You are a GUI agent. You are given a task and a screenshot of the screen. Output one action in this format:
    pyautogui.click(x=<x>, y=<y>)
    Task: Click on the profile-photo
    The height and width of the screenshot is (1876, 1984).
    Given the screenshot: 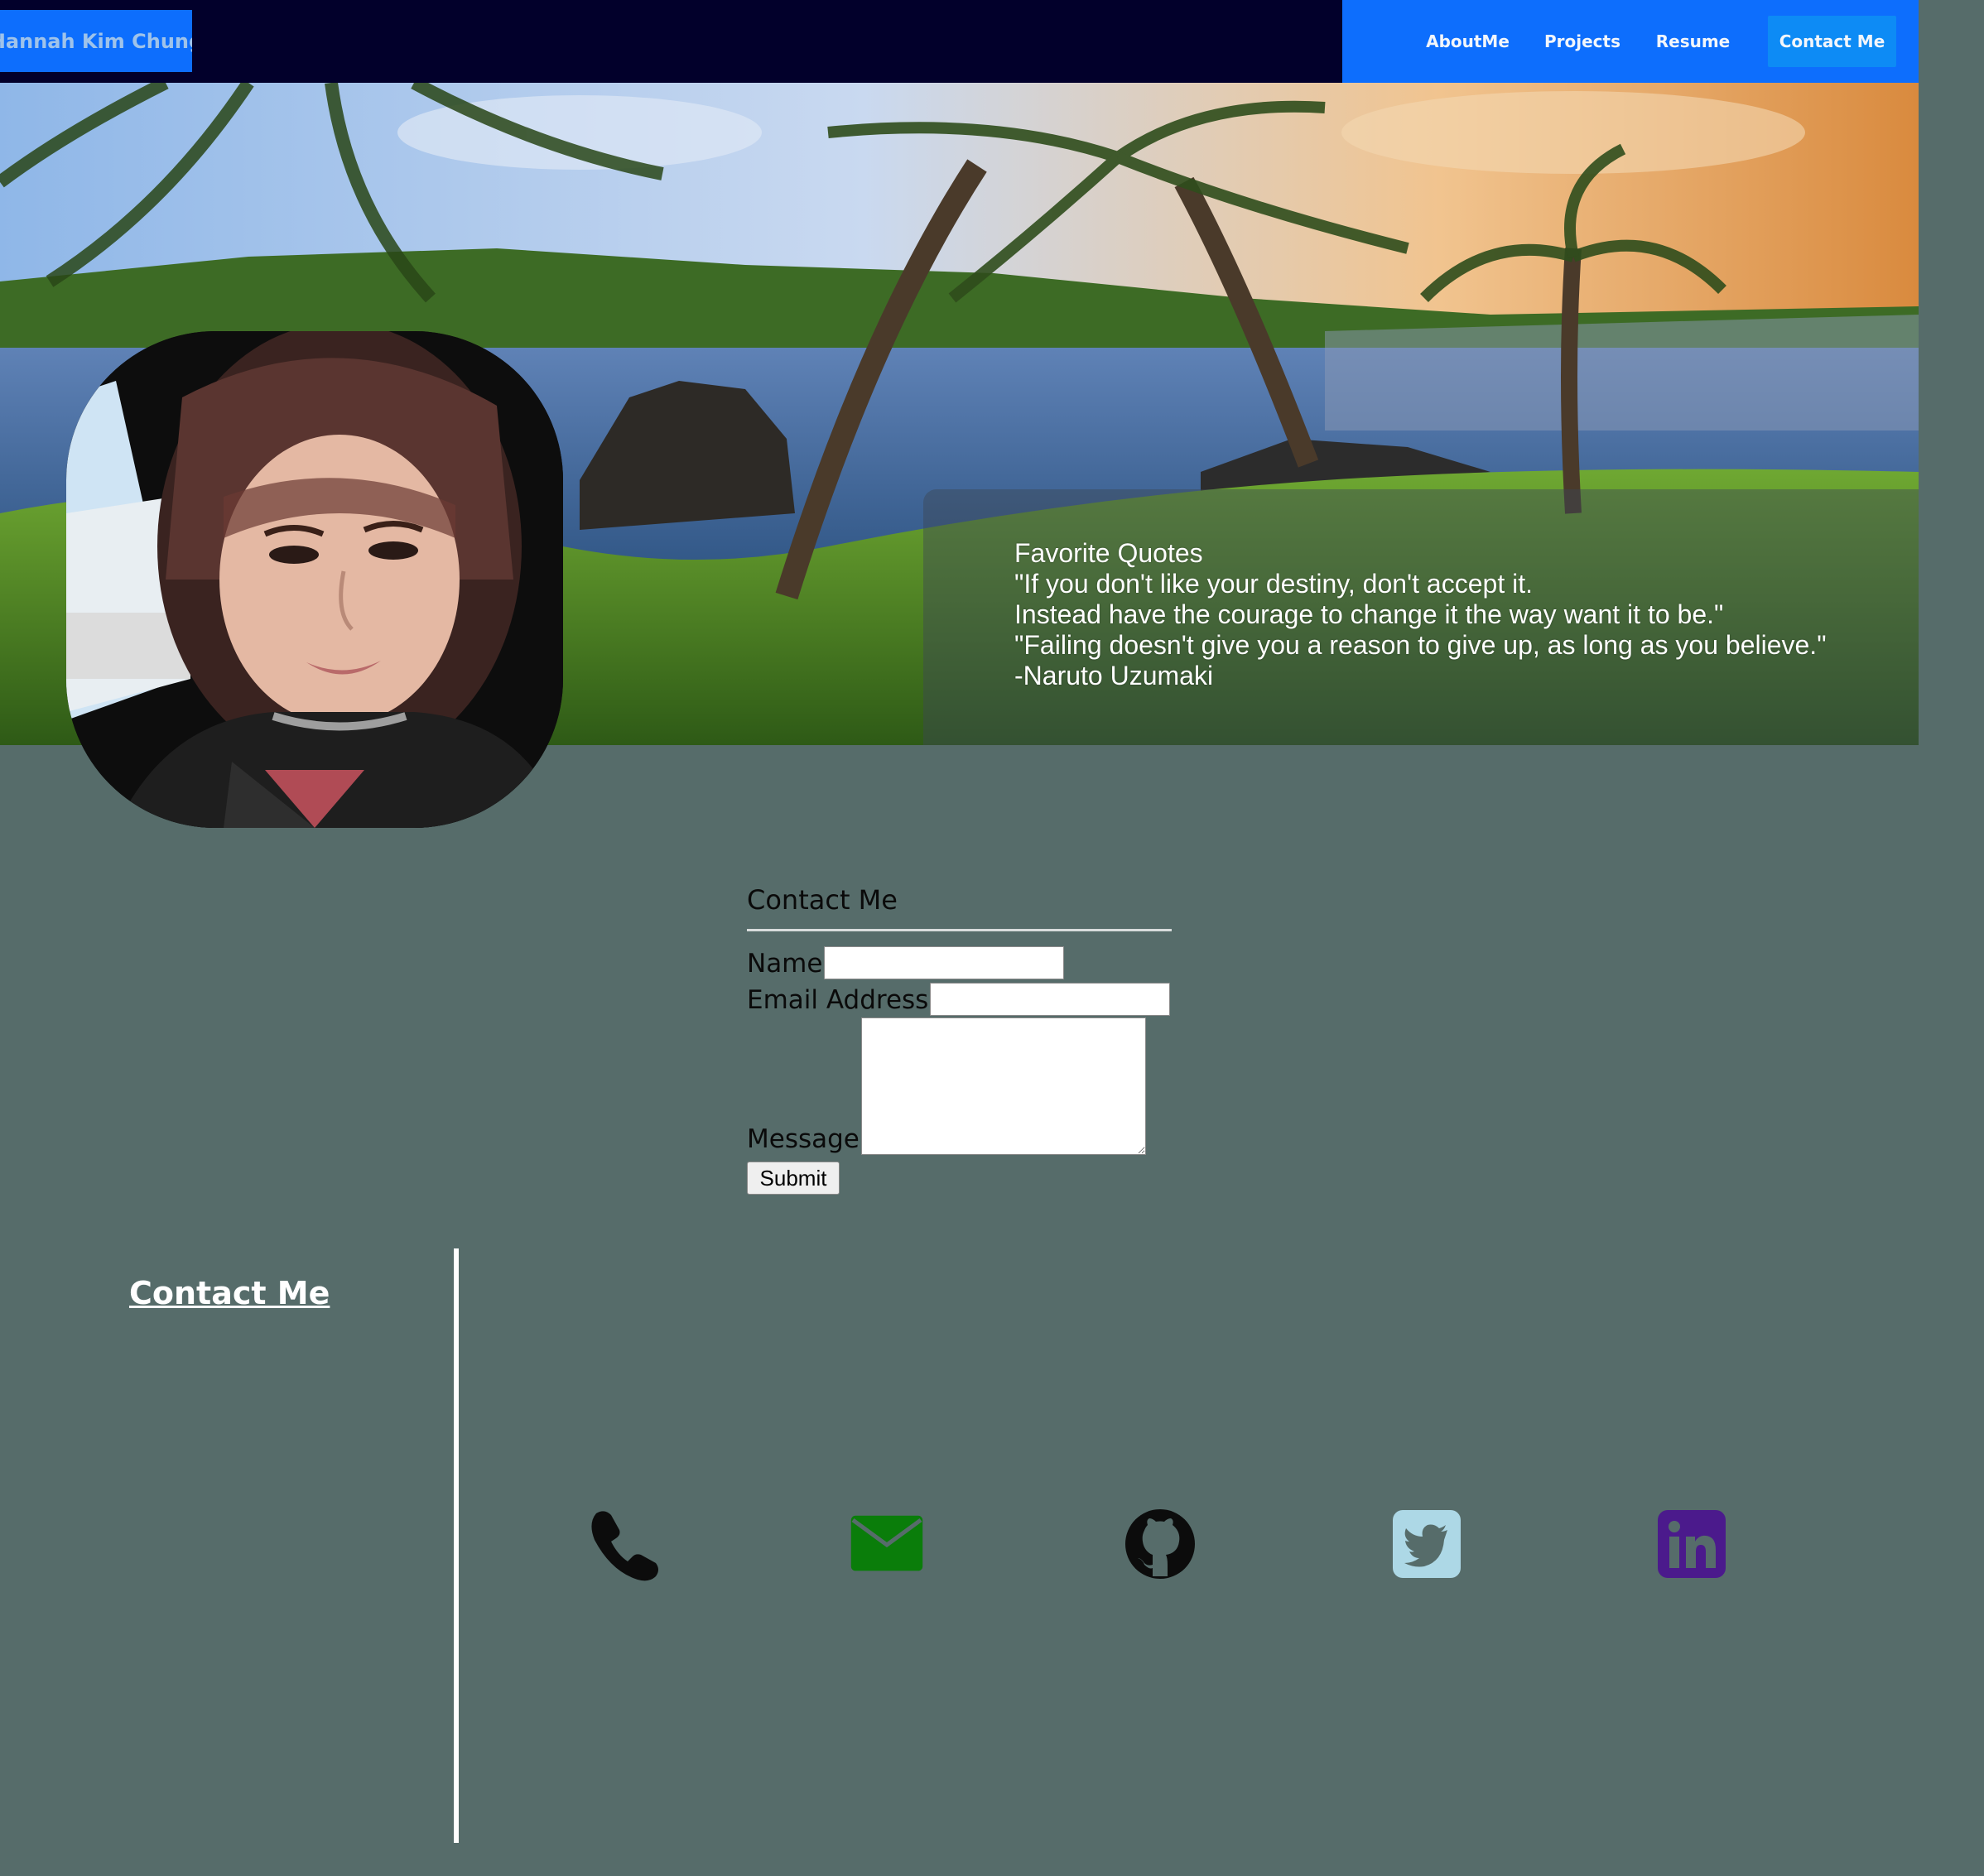 What is the action you would take?
    pyautogui.click(x=315, y=579)
    